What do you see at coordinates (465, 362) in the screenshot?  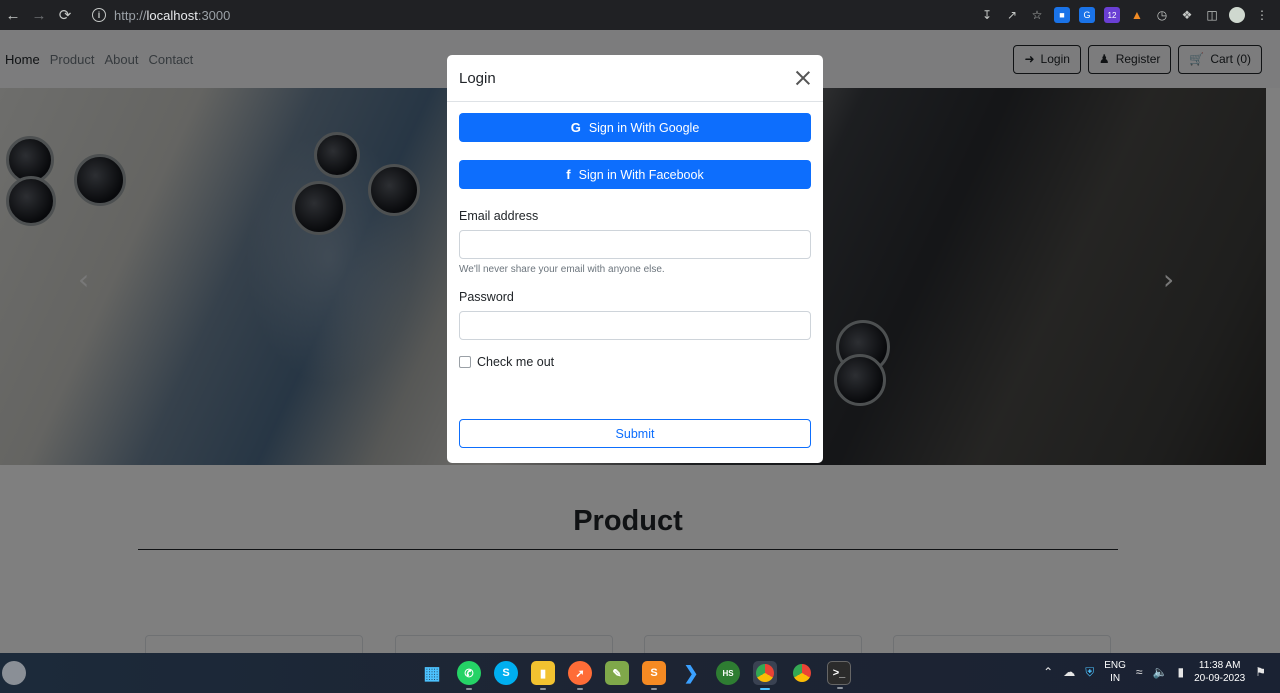 I see `check-me-out-checkbox` at bounding box center [465, 362].